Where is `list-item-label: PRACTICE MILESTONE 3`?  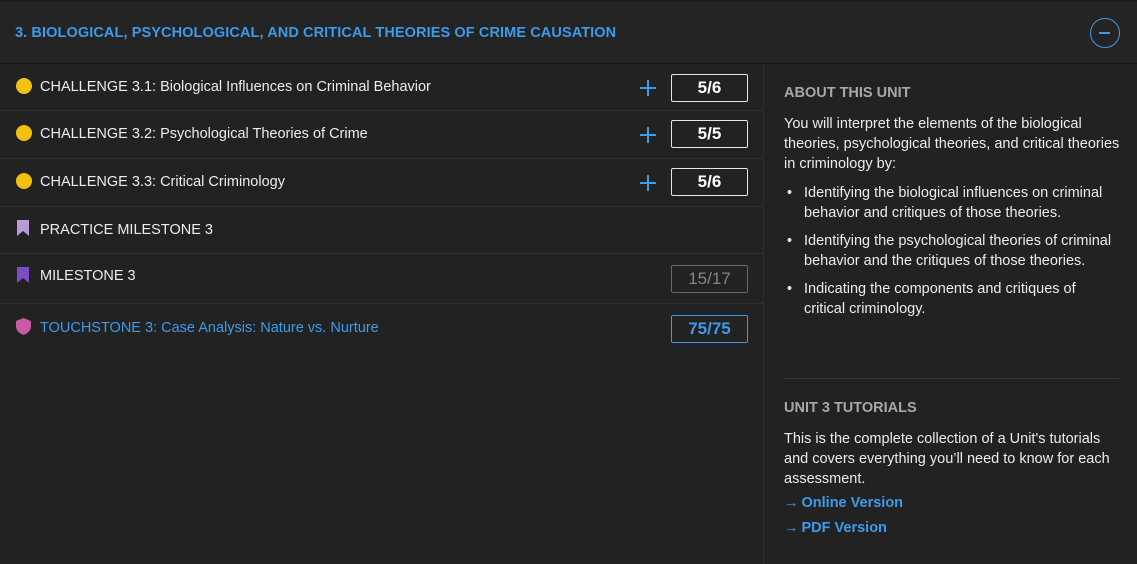
list-item-label: PRACTICE MILESTONE 3 is located at coordinates (126, 230).